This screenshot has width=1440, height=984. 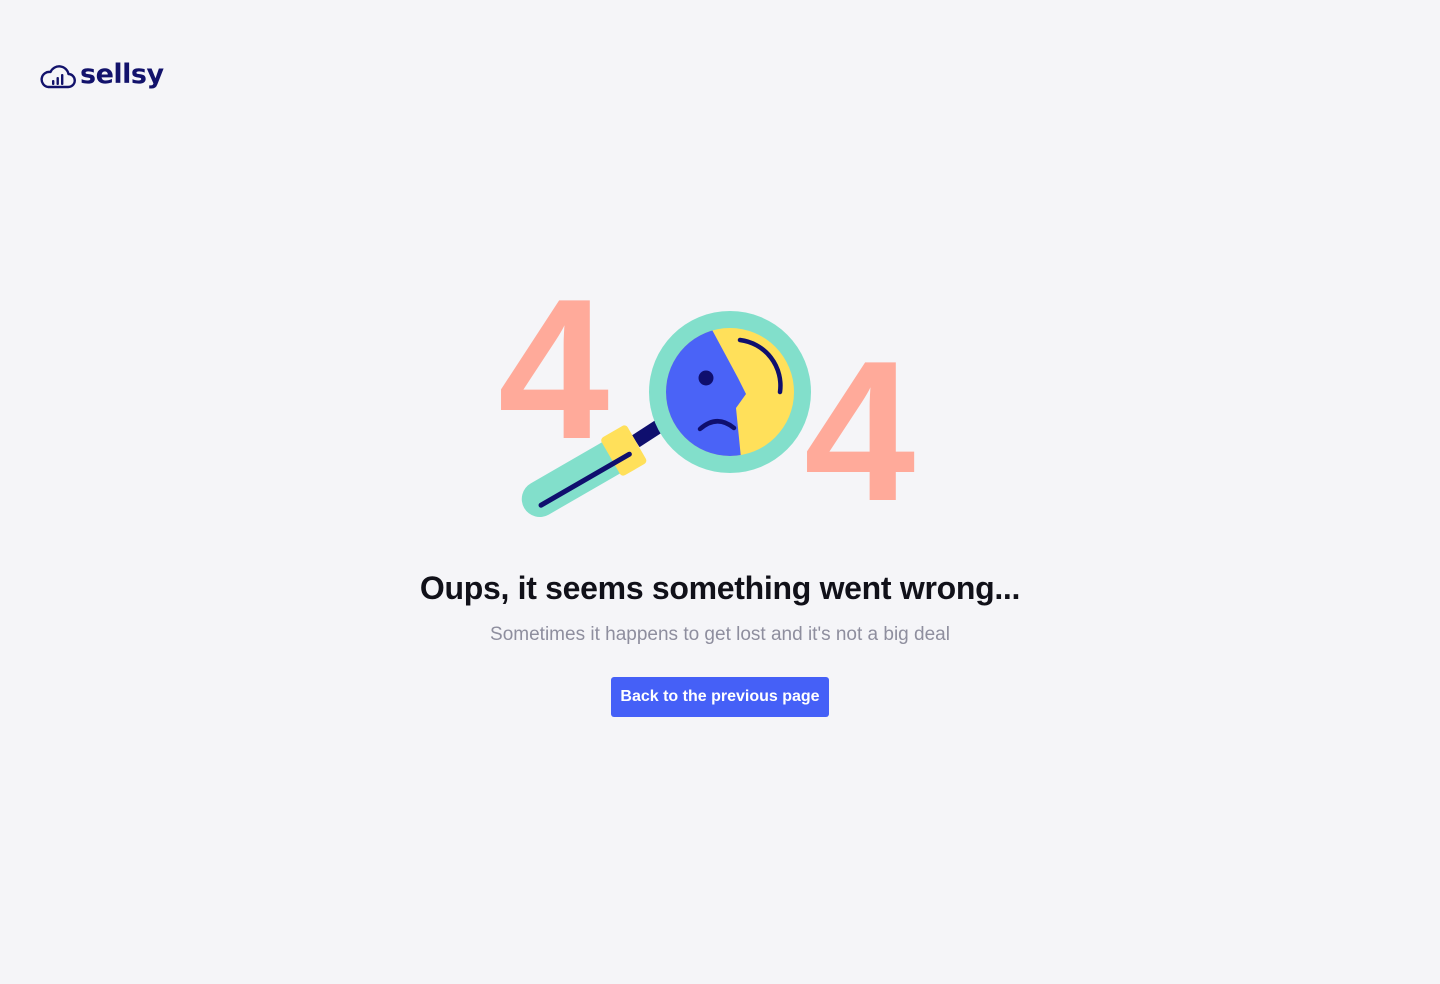 I want to click on digit-four-right: 4, so click(x=860, y=431).